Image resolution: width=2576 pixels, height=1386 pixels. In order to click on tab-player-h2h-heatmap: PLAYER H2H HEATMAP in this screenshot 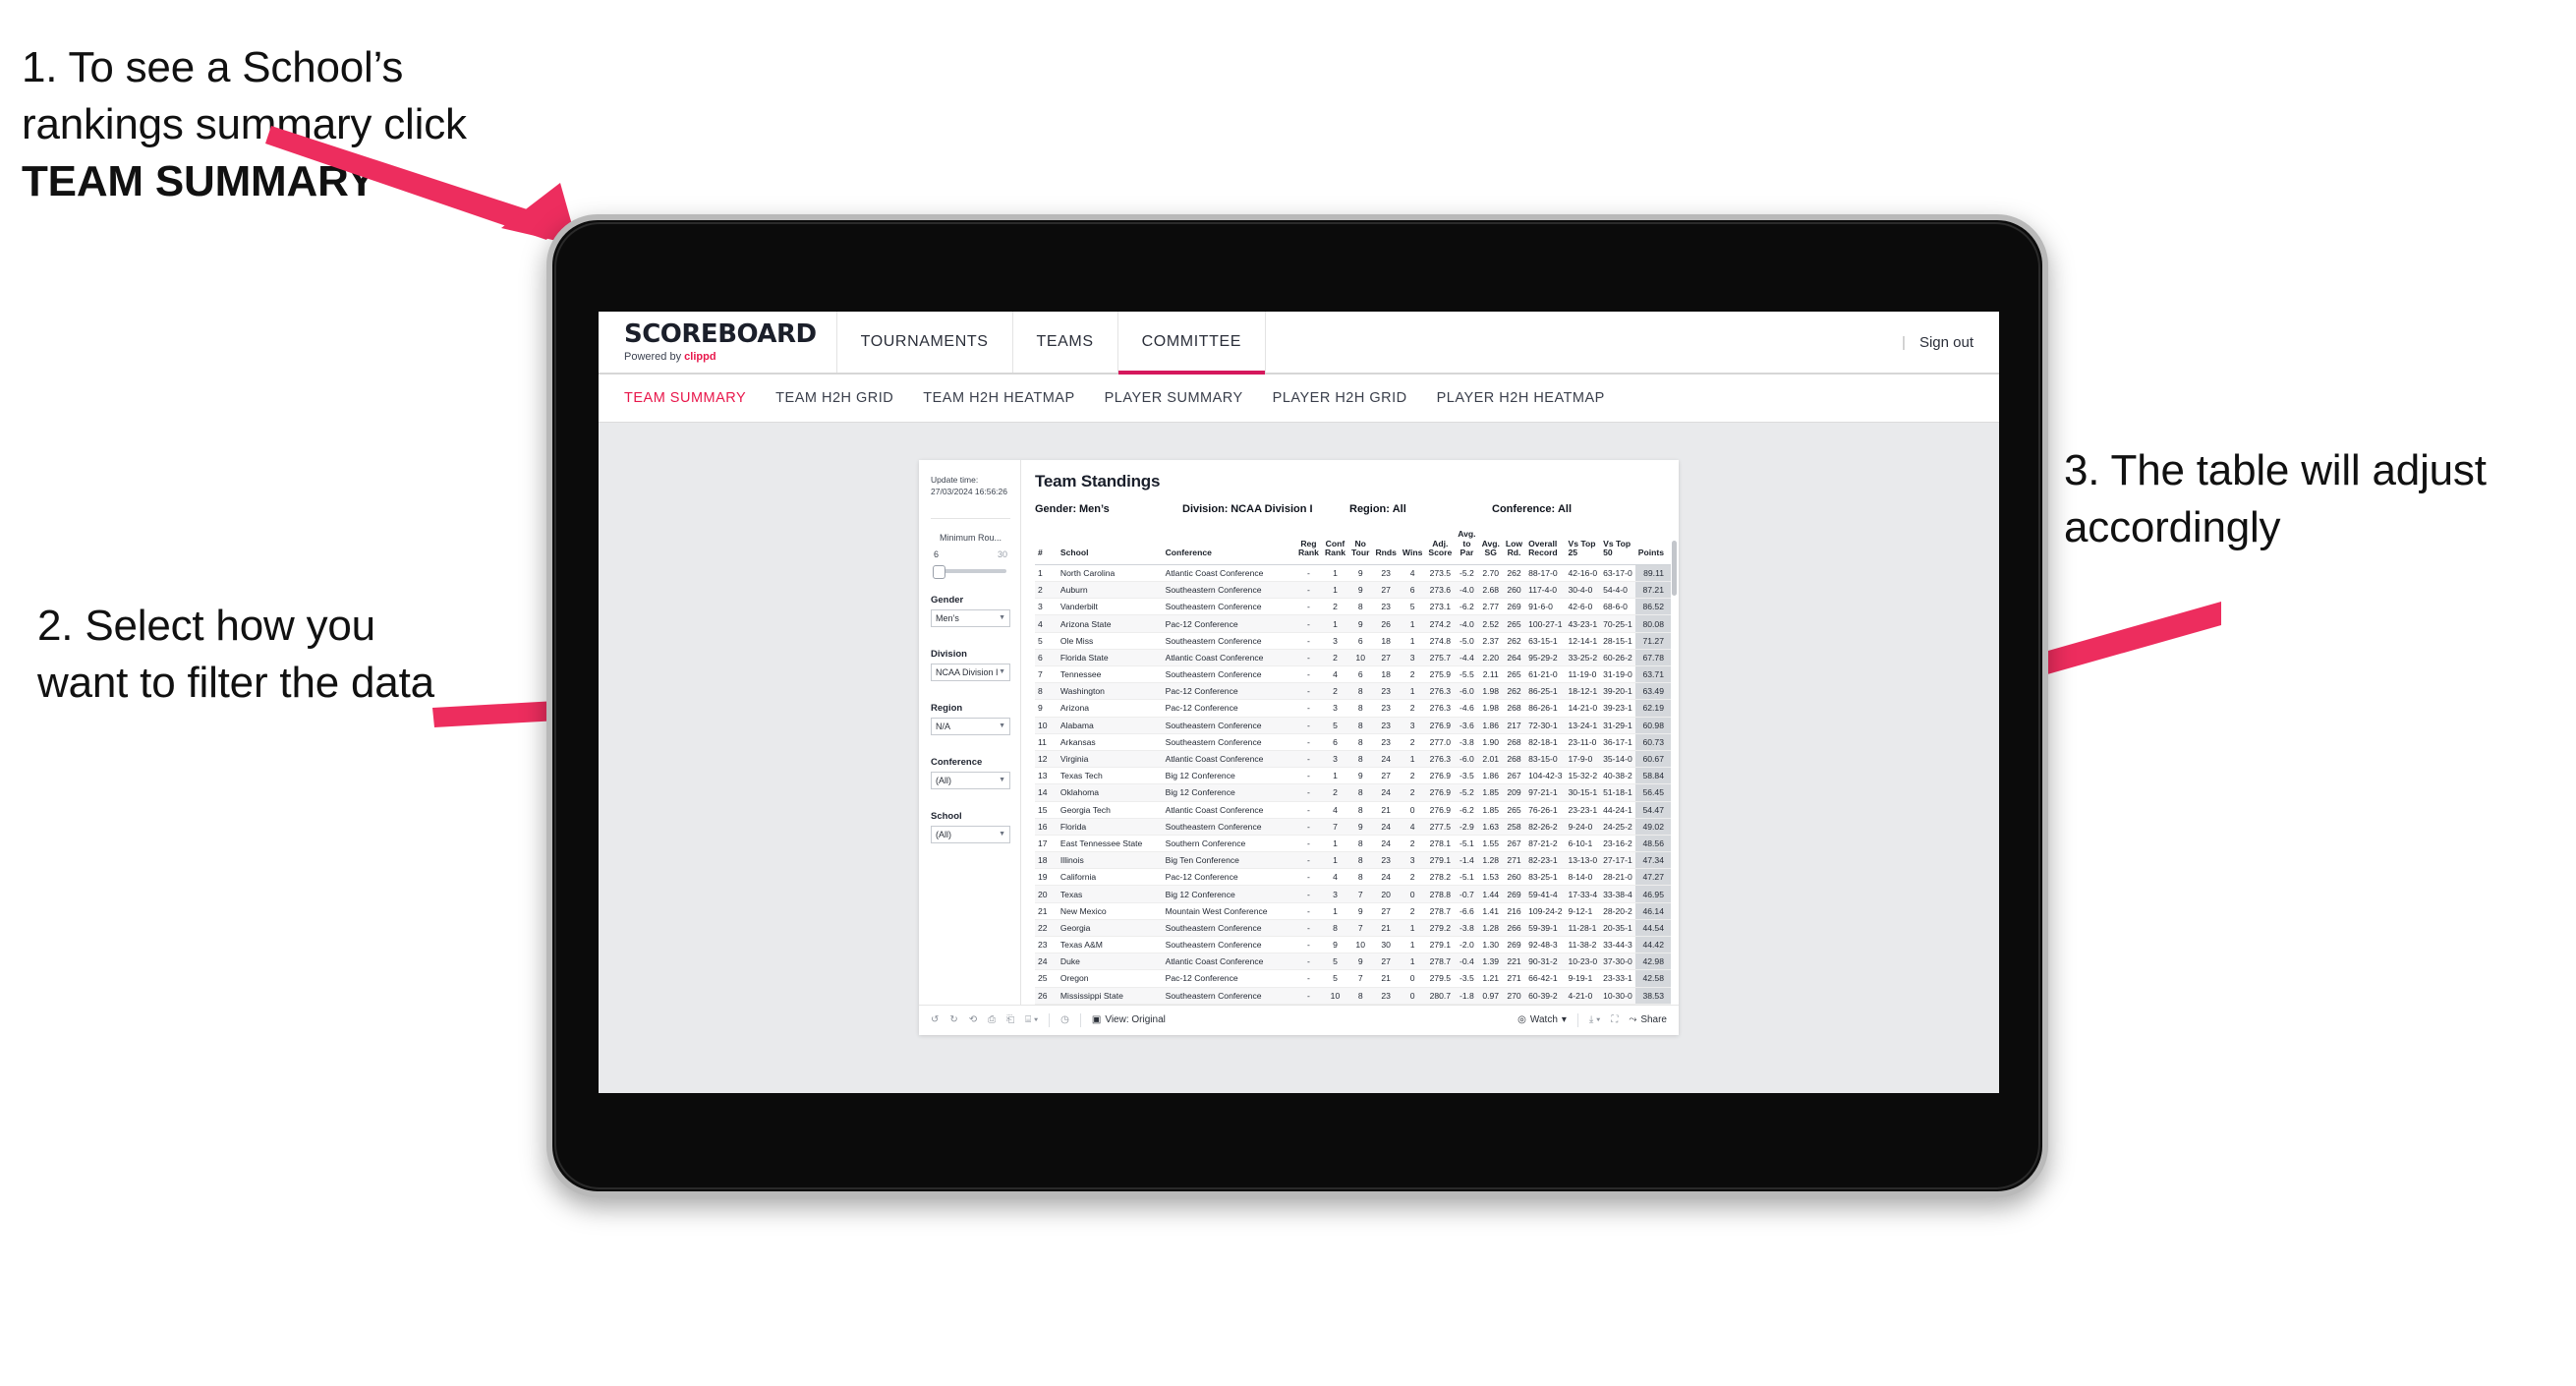, I will do `click(1521, 398)`.